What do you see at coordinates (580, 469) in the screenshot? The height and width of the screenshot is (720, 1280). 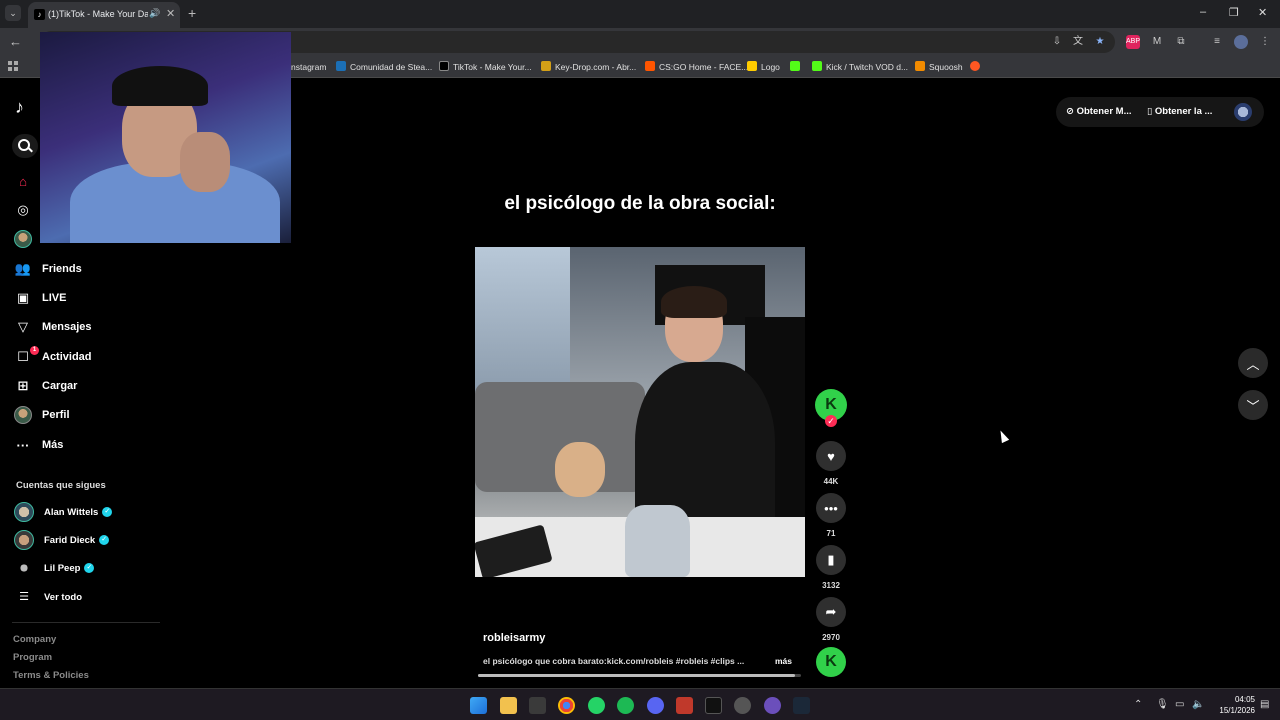 I see `video-frame-cup` at bounding box center [580, 469].